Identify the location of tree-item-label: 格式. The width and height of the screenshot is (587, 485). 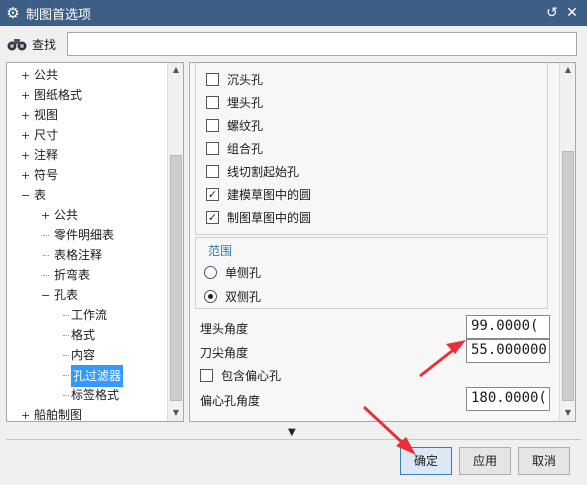
(83, 335).